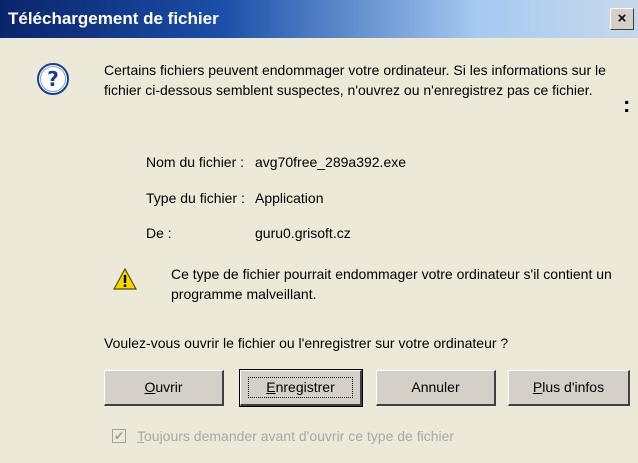 This screenshot has width=638, height=463. Describe the element at coordinates (319, 19) in the screenshot. I see `title-bar: Téléchargement de fichier ×` at that location.